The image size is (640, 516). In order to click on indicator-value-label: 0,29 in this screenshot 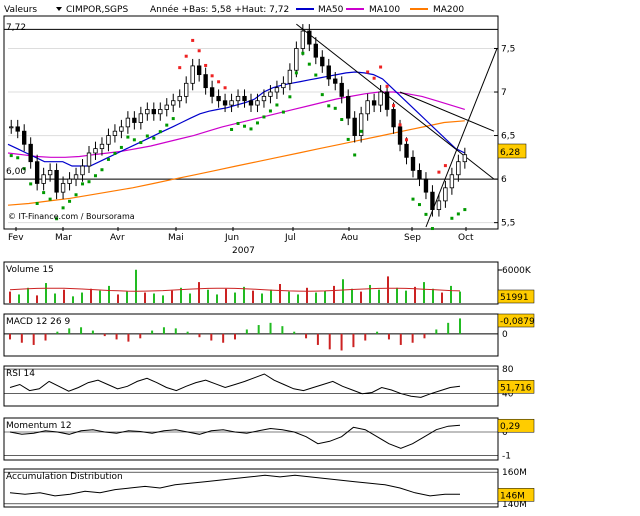, I will do `click(510, 427)`.